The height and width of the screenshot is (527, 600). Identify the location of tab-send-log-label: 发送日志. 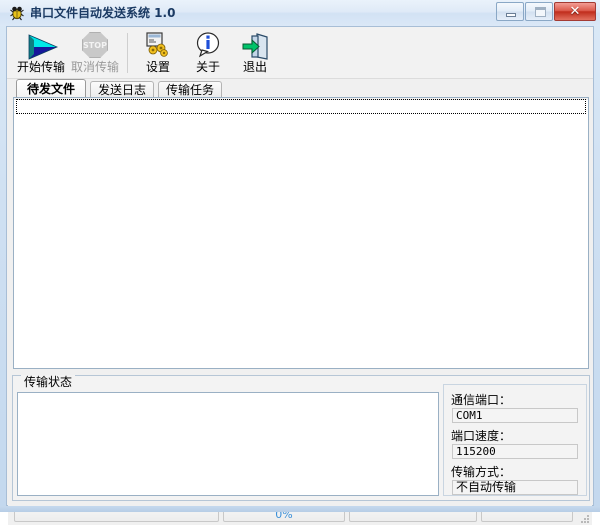
(121, 90).